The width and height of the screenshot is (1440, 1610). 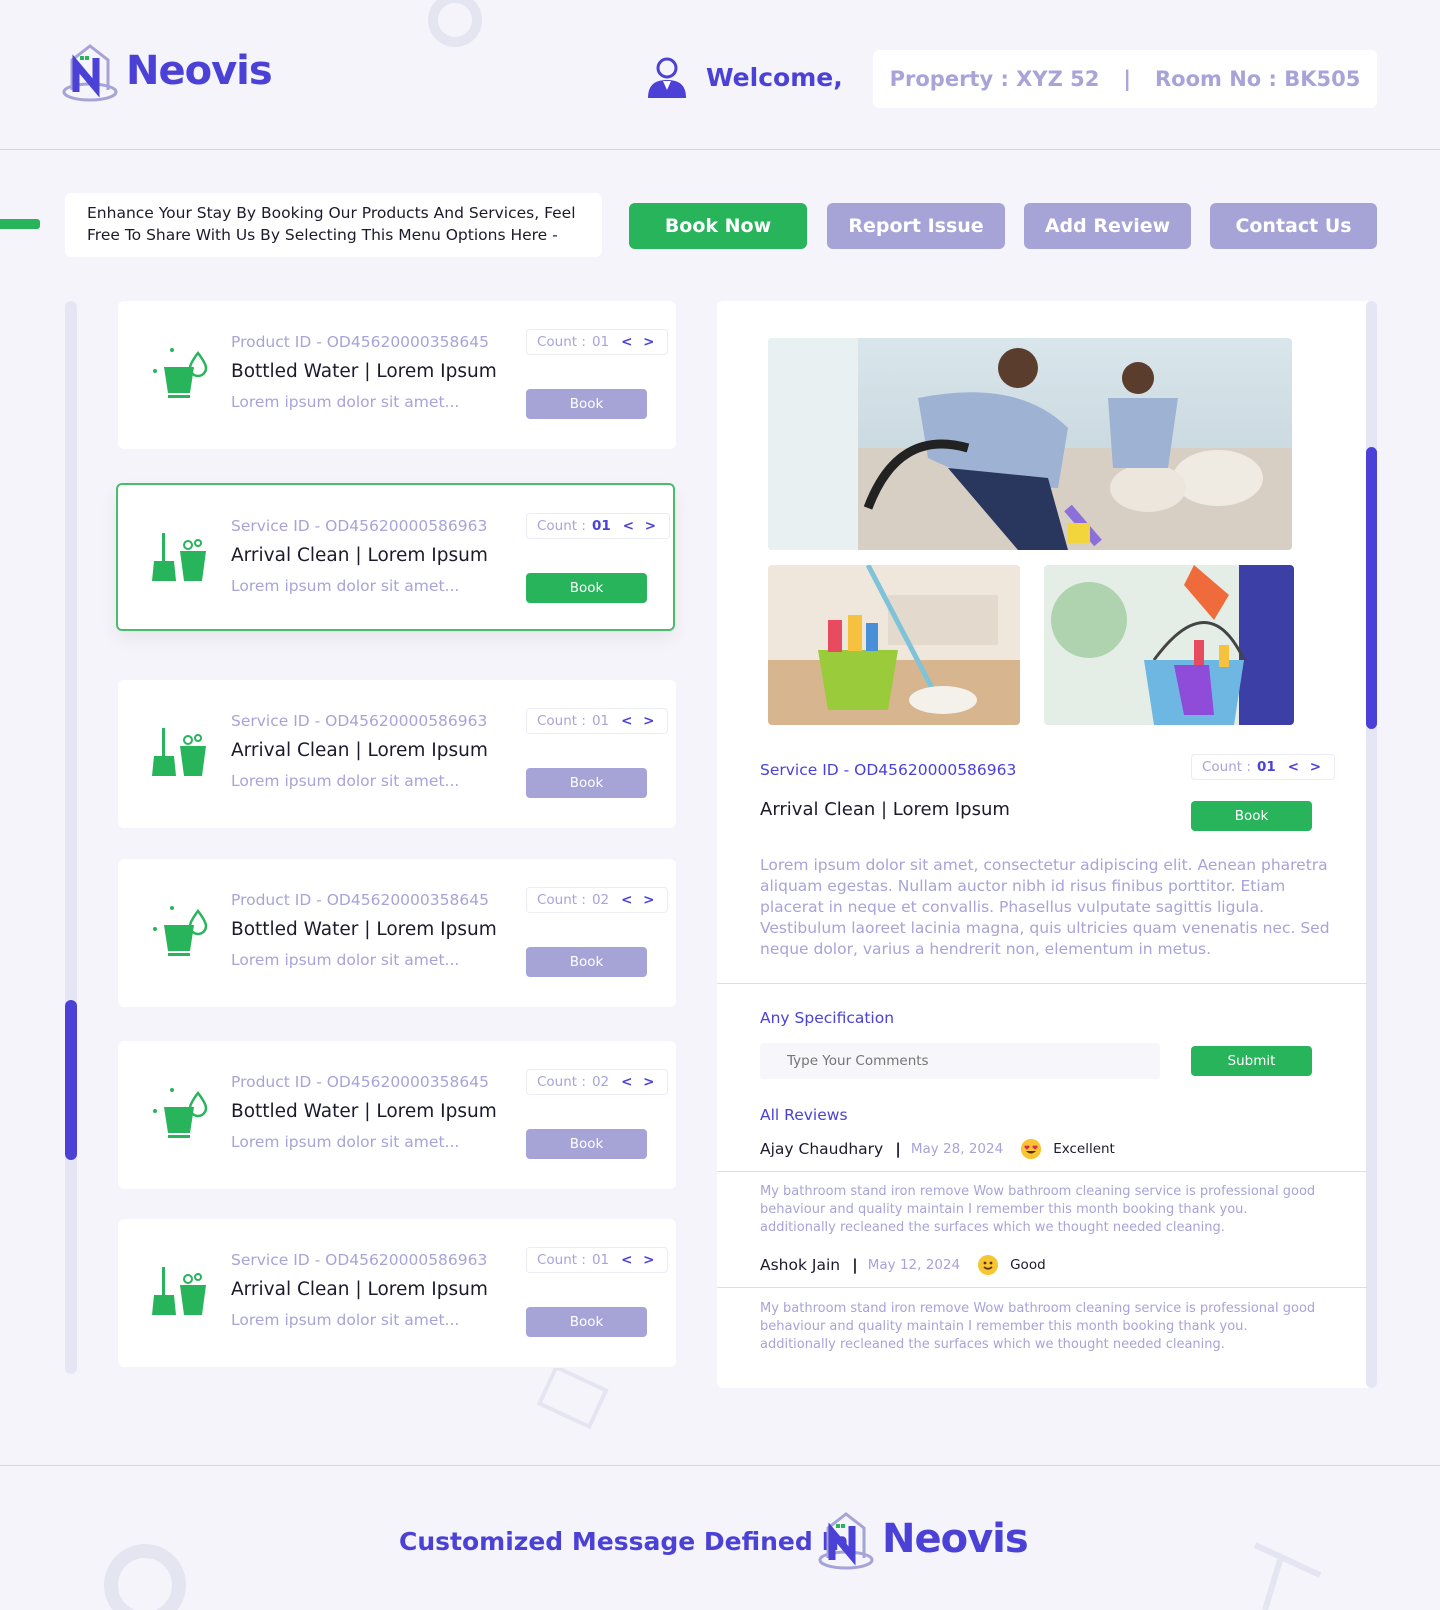 What do you see at coordinates (667, 77) in the screenshot?
I see `user-avatar-icon` at bounding box center [667, 77].